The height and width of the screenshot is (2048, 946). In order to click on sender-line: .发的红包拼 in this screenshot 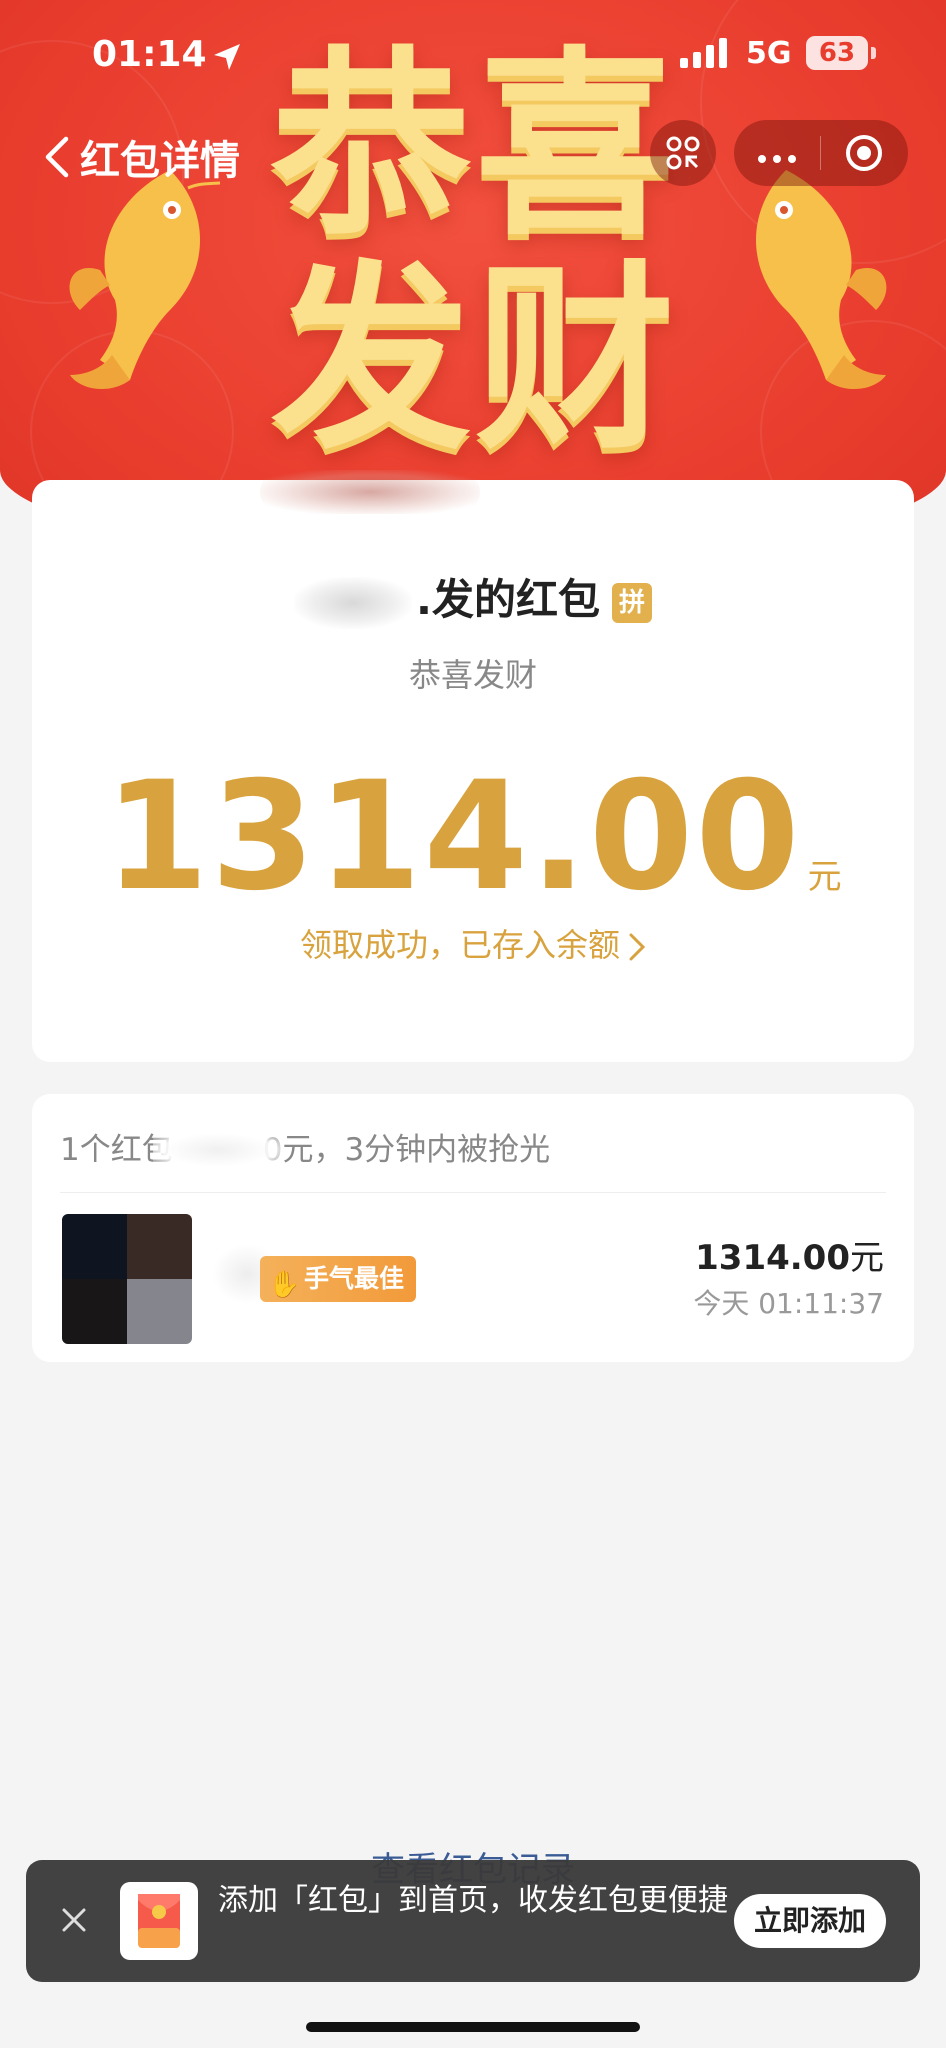, I will do `click(473, 597)`.